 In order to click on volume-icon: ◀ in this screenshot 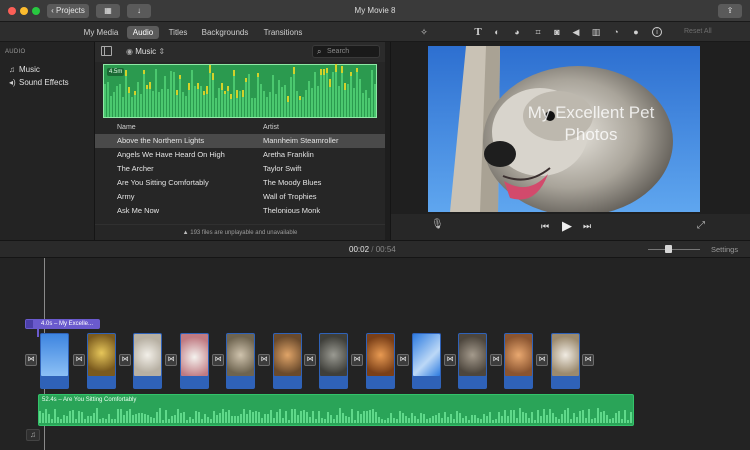, I will do `click(576, 32)`.